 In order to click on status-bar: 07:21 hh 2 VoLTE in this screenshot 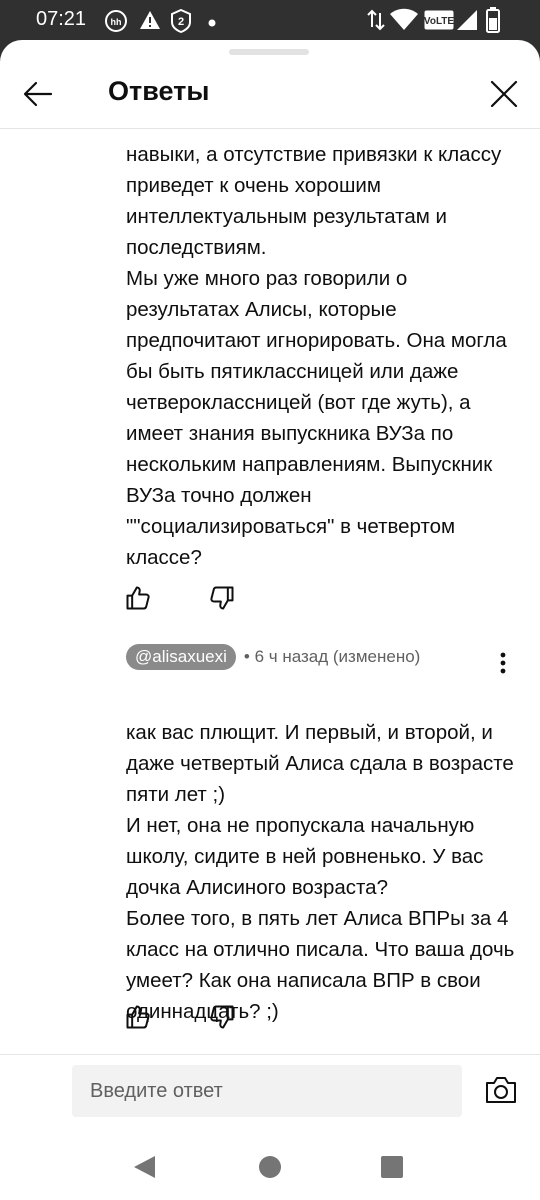, I will do `click(270, 20)`.